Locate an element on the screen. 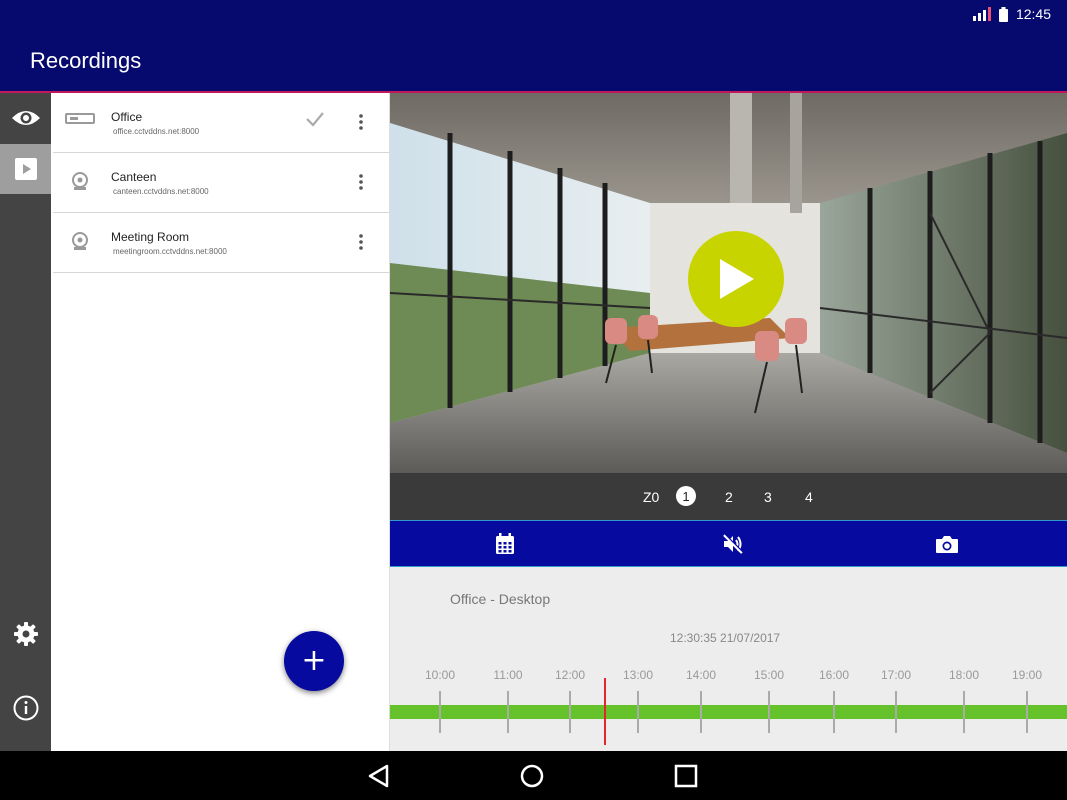  snapshot-button is located at coordinates (947, 544).